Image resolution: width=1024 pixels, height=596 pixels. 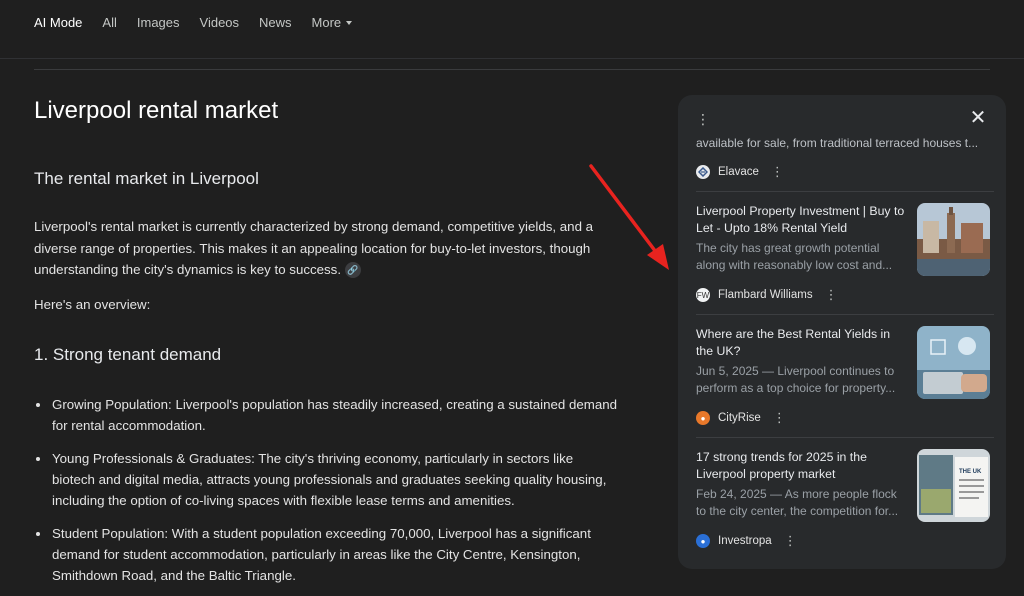 I want to click on tab-ai-mode: AI Mode, so click(x=58, y=23).